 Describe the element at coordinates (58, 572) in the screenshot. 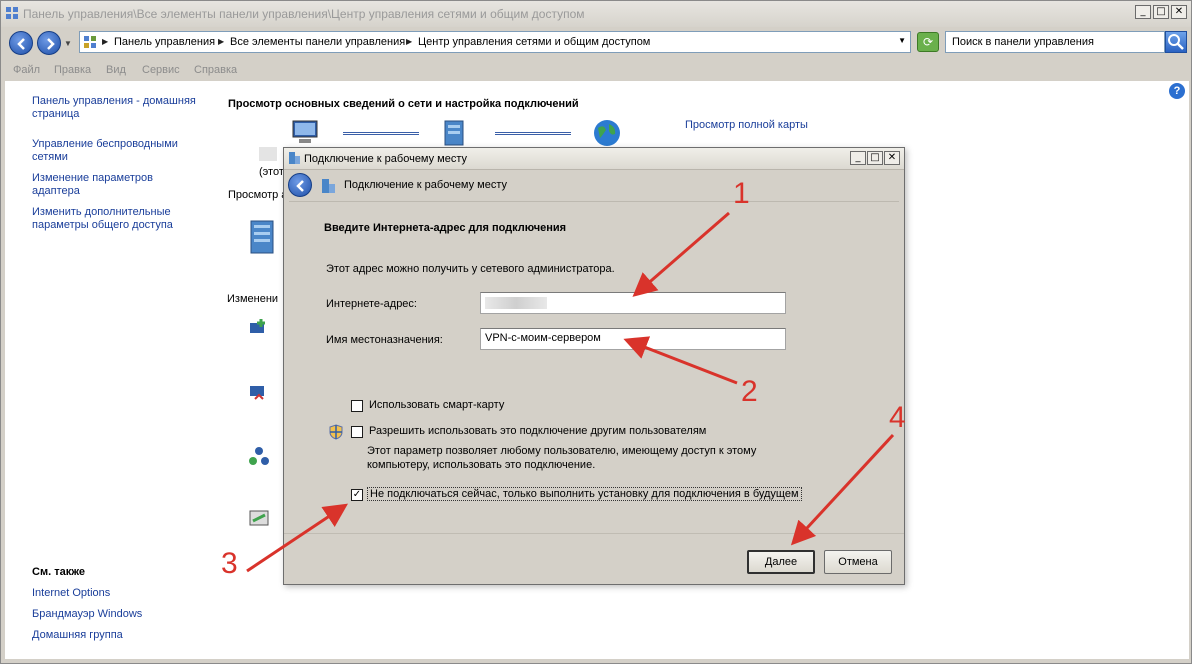

I see `see-also-heading: См. также` at that location.